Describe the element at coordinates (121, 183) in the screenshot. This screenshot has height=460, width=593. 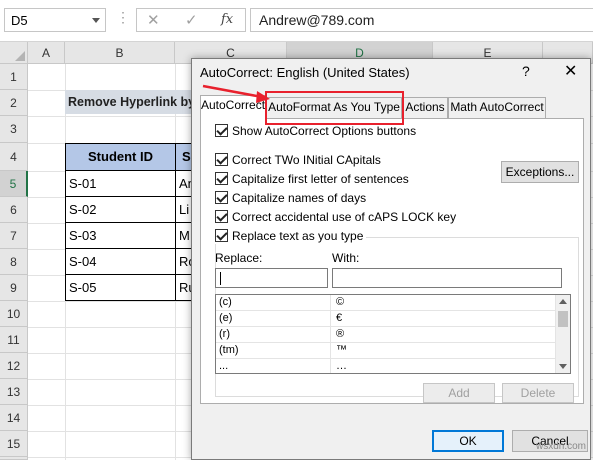
I see `student-id-cell: S-01` at that location.